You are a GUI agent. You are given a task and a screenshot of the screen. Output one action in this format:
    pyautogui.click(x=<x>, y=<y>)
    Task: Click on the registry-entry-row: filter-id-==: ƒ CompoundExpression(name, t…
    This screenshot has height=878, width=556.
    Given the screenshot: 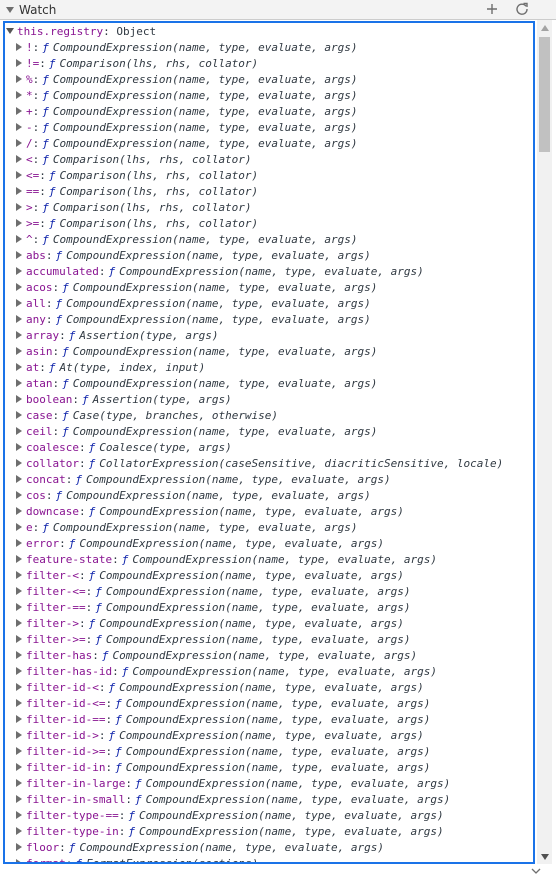 What is the action you would take?
    pyautogui.click(x=269, y=720)
    